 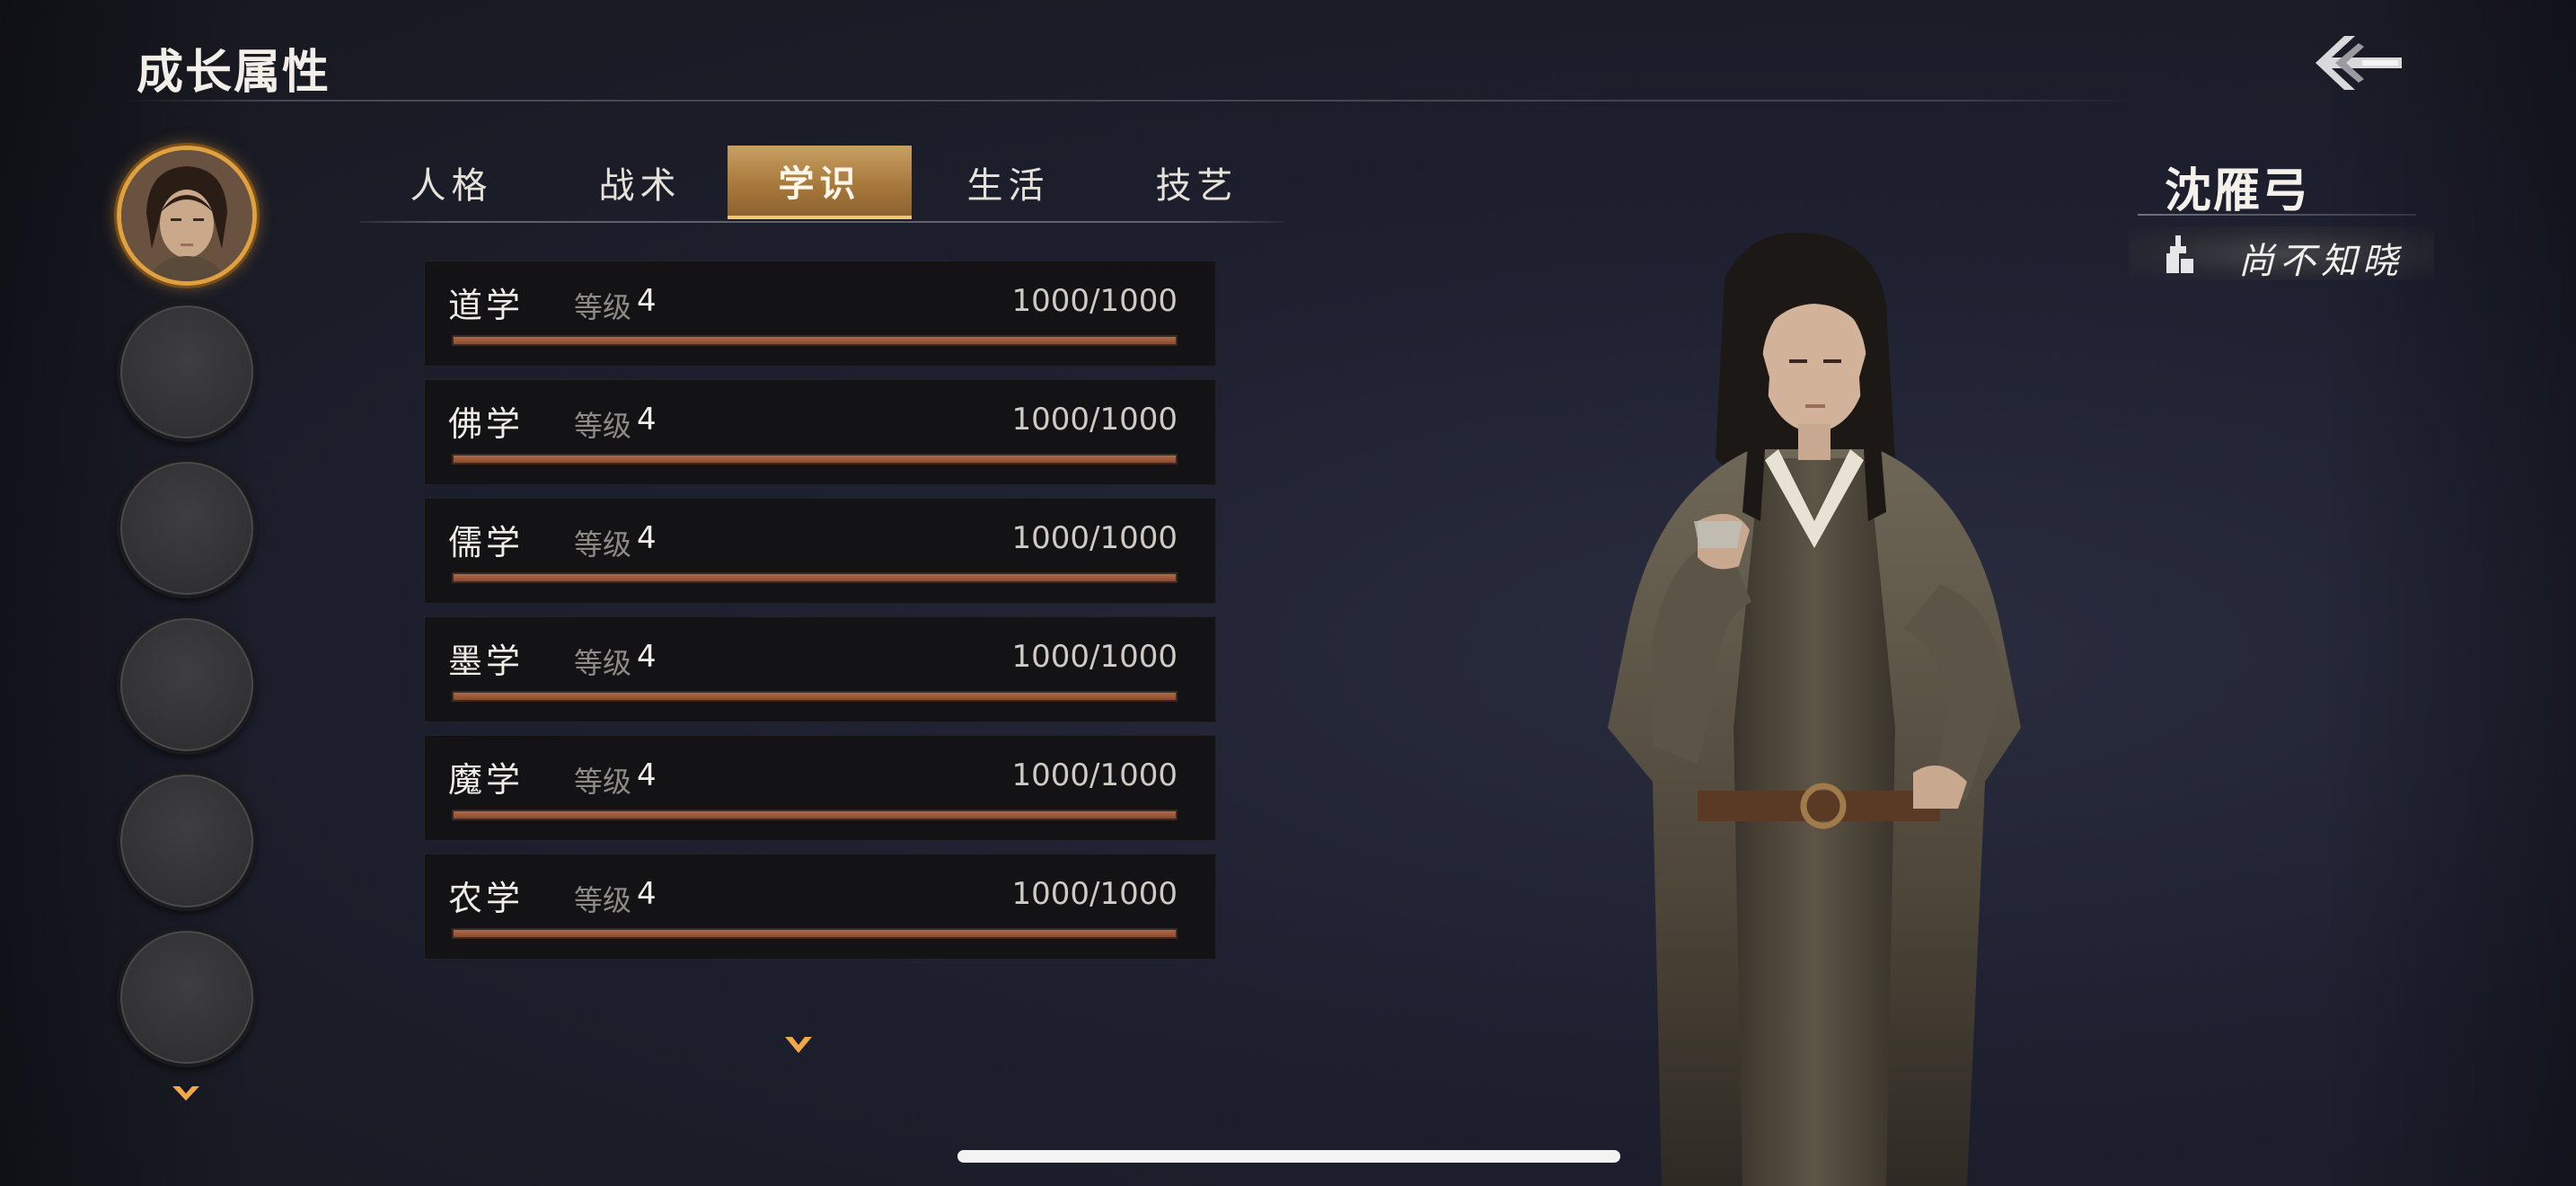 What do you see at coordinates (486, 542) in the screenshot?
I see `attribute-name: 儒学` at bounding box center [486, 542].